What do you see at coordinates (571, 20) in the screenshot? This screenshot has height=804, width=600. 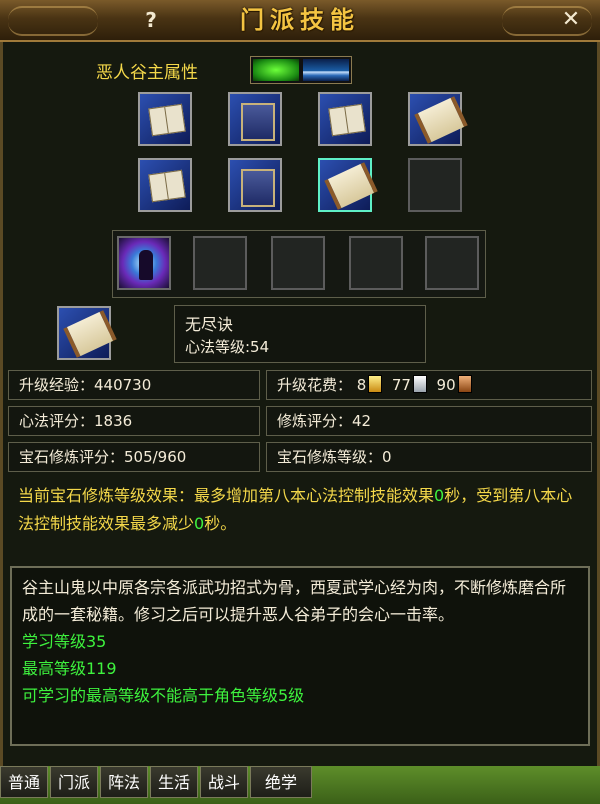 I see `close-button: ✕` at bounding box center [571, 20].